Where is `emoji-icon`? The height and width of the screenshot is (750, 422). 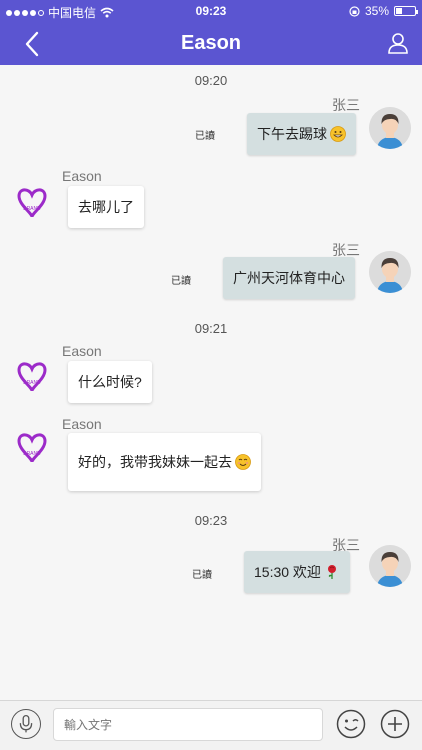
emoji-icon is located at coordinates (351, 724).